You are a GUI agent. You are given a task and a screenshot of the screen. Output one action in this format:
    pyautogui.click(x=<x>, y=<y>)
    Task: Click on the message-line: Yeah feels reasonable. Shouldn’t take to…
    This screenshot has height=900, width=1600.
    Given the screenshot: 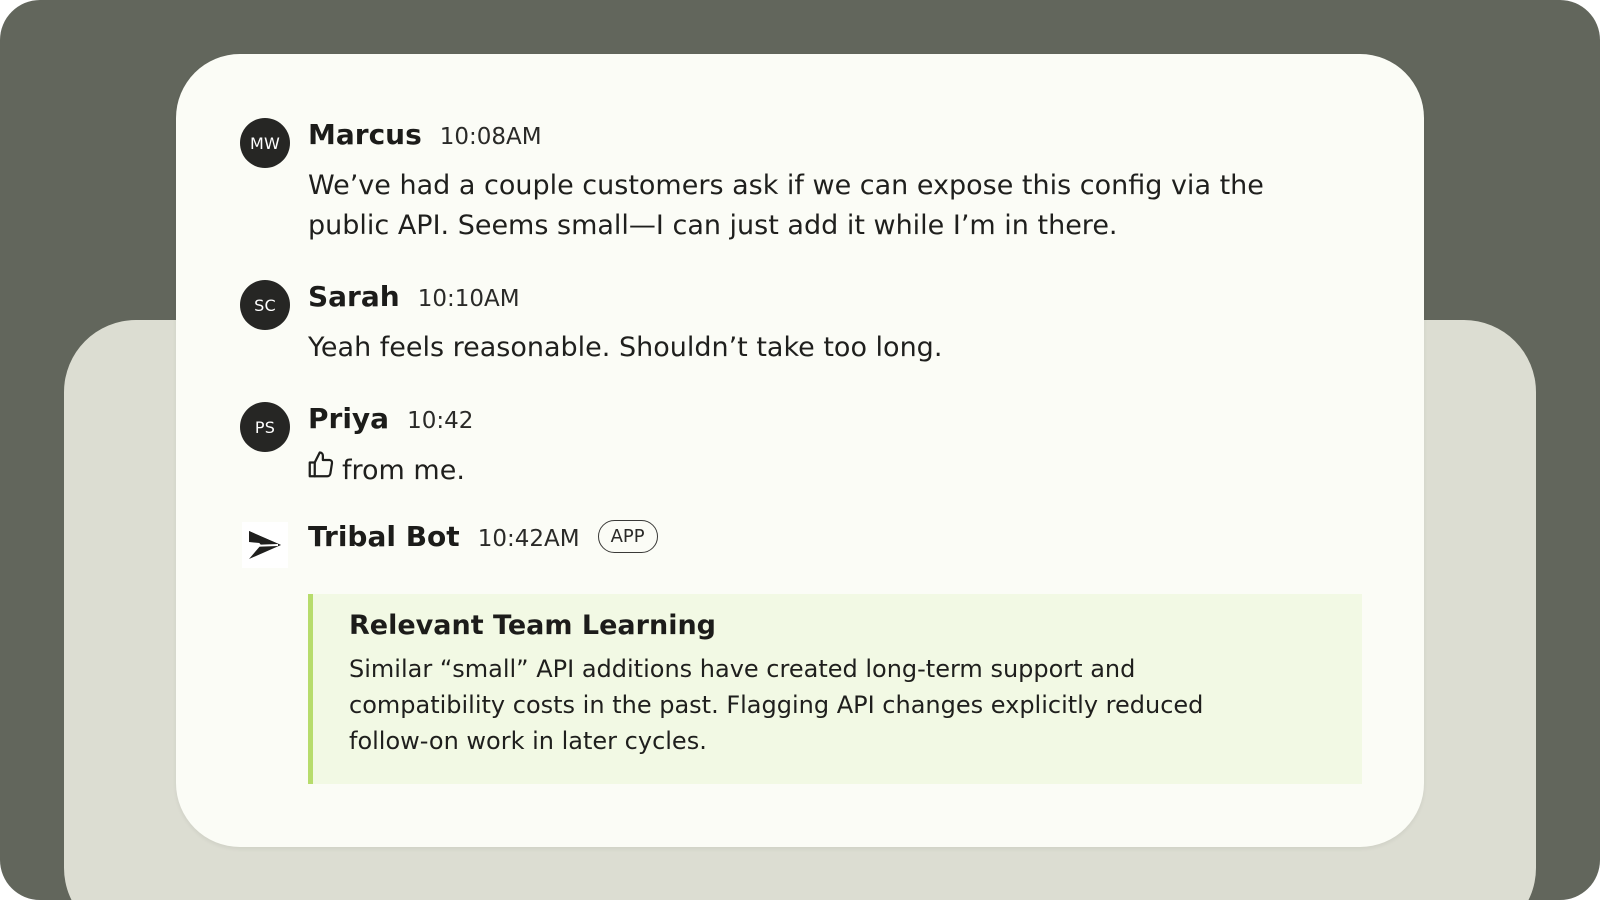 What is the action you would take?
    pyautogui.click(x=625, y=347)
    